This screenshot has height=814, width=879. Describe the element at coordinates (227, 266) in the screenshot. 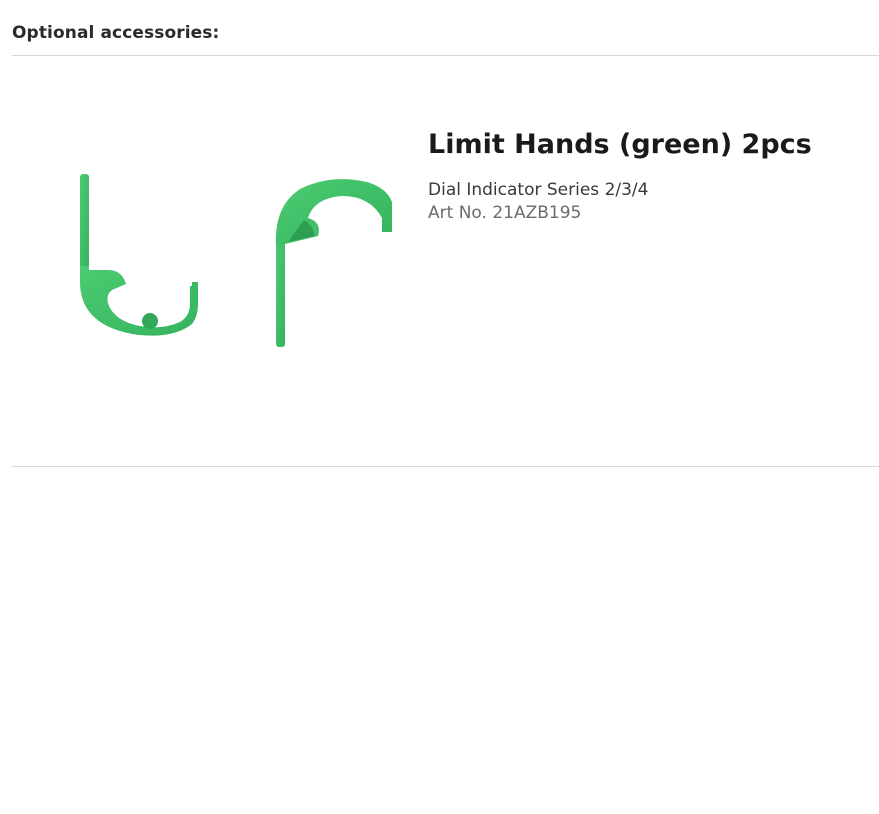

I see `limit-hands-image` at that location.